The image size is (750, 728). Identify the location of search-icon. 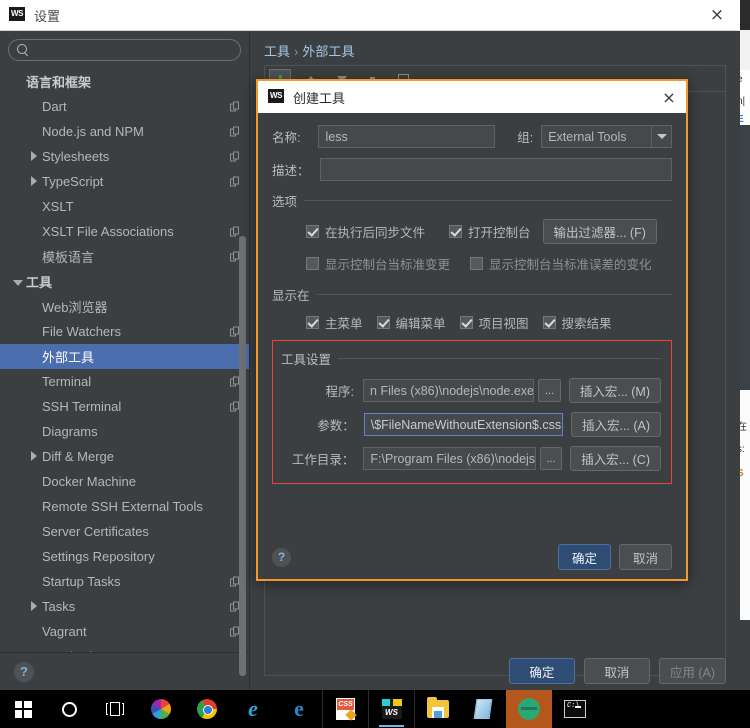
(23, 50).